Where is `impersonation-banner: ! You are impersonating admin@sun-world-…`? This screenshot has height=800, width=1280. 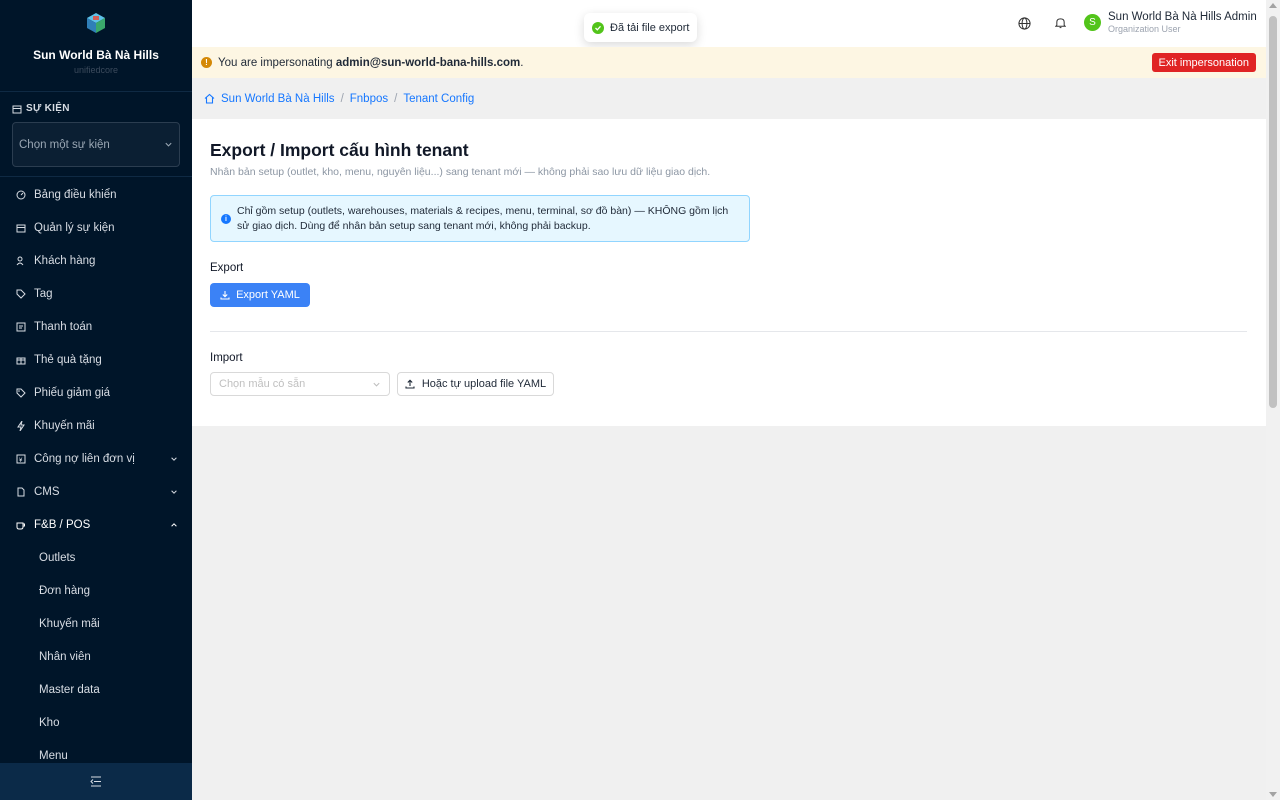
impersonation-banner: ! You are impersonating admin@sun-world-… is located at coordinates (729, 62).